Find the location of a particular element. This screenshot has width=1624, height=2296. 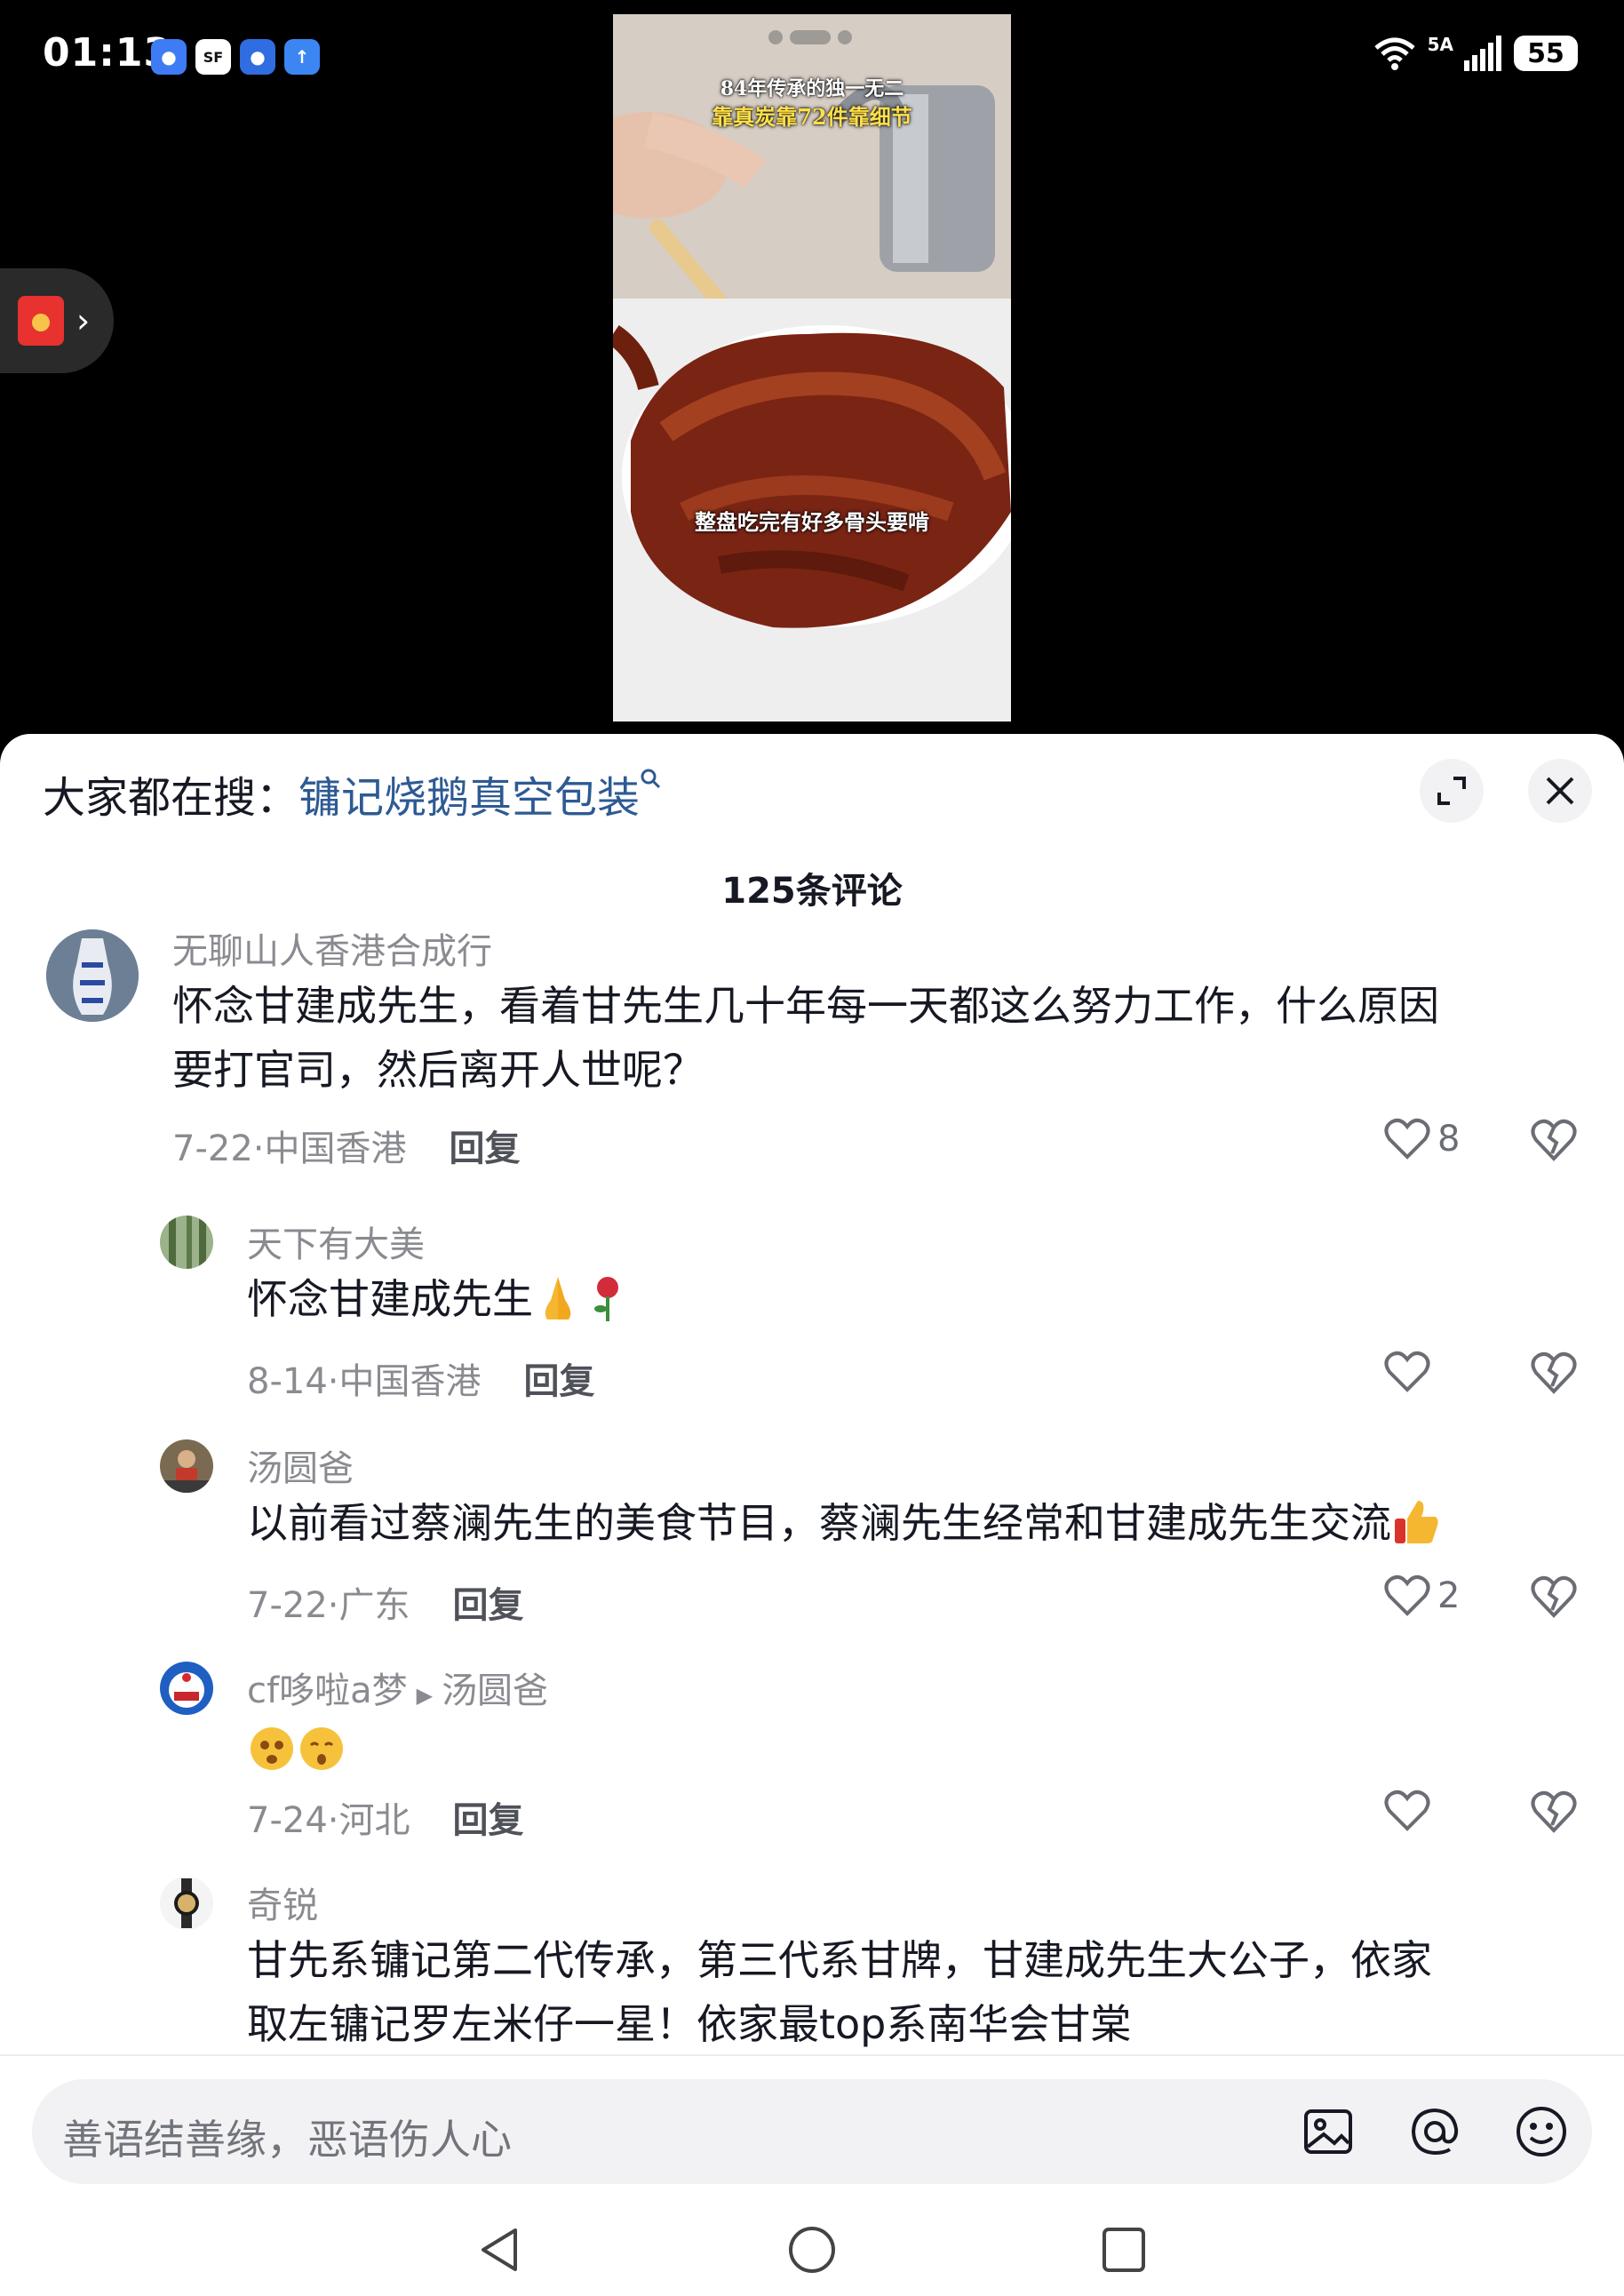

chevron-right-icon: › is located at coordinates (83, 321).